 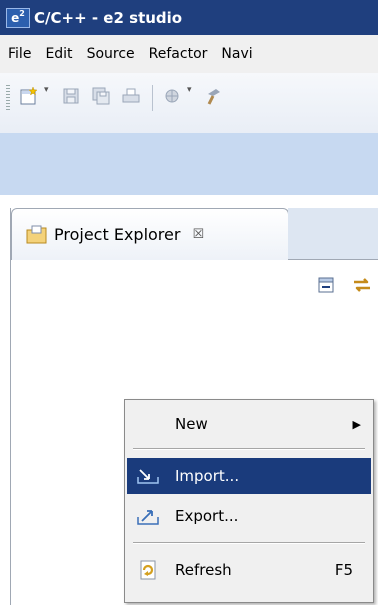 What do you see at coordinates (71, 96) in the screenshot?
I see `save-icon` at bounding box center [71, 96].